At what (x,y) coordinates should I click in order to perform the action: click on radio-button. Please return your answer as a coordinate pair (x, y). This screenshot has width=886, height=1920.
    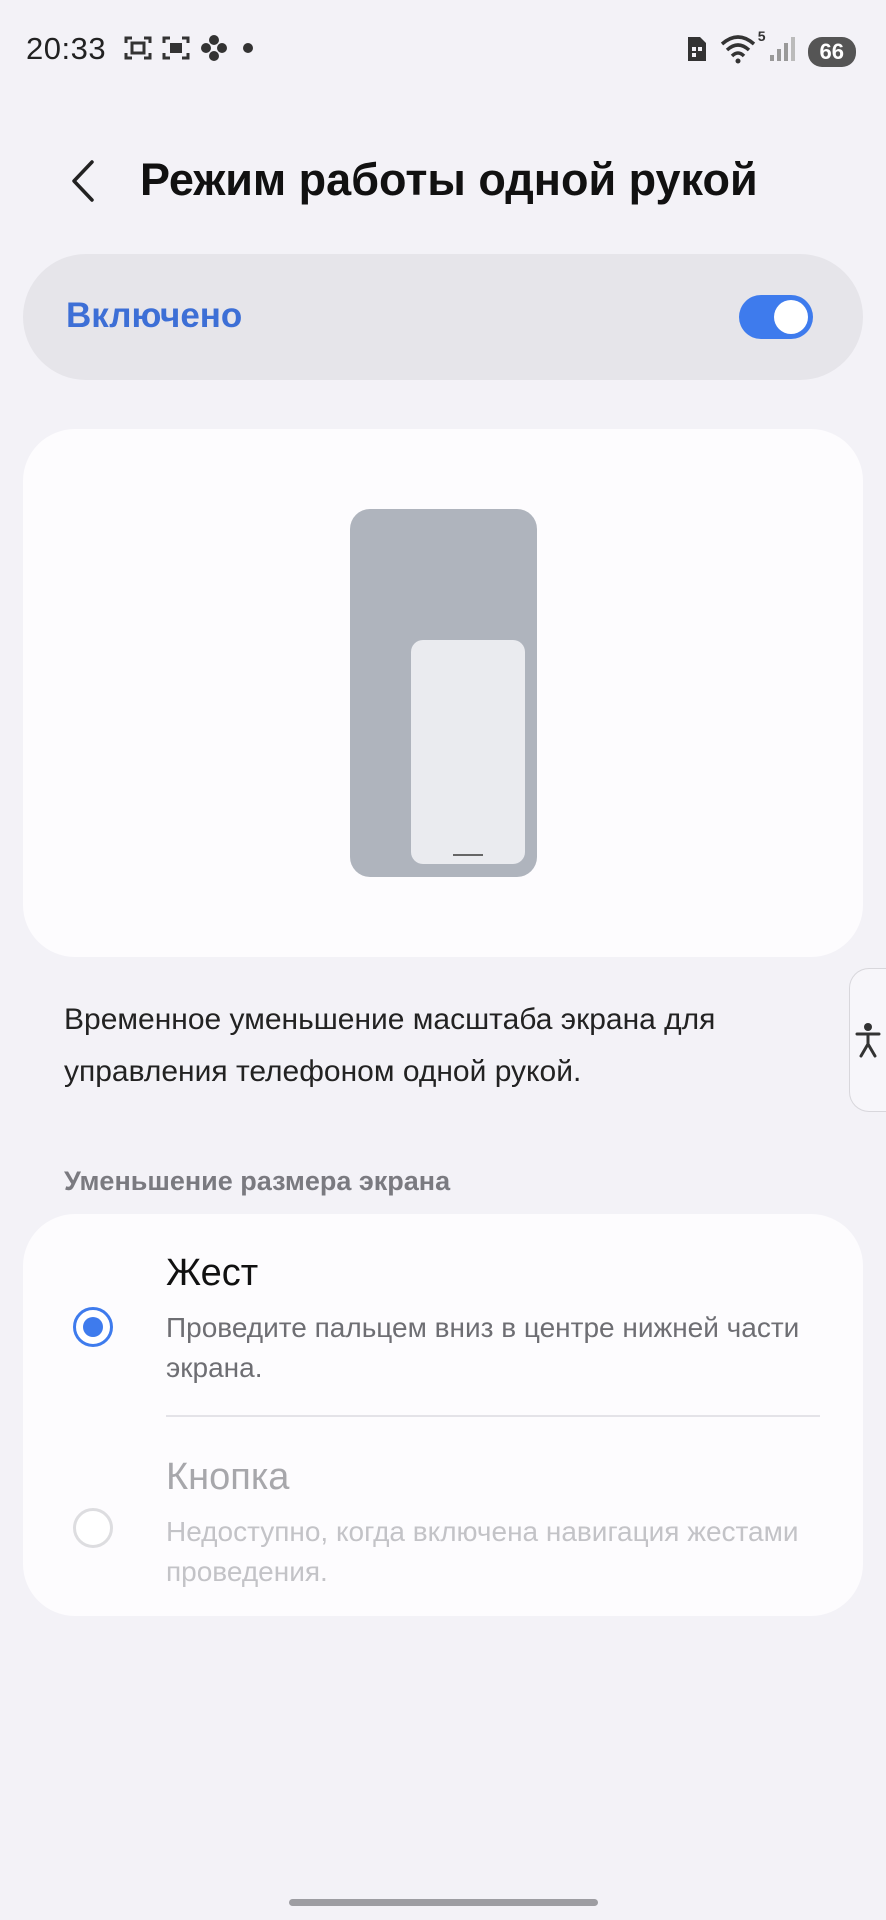
    Looking at the image, I should click on (93, 1528).